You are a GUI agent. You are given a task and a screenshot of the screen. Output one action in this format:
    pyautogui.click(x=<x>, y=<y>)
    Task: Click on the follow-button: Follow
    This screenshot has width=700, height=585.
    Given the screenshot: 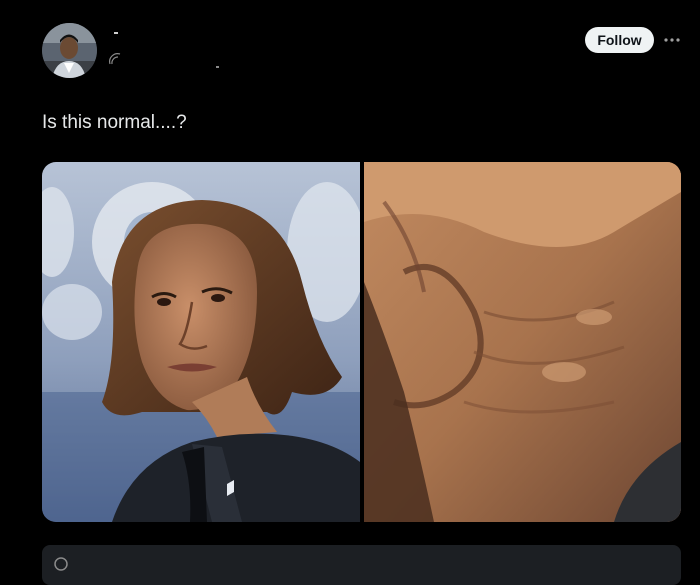 What is the action you would take?
    pyautogui.click(x=619, y=40)
    